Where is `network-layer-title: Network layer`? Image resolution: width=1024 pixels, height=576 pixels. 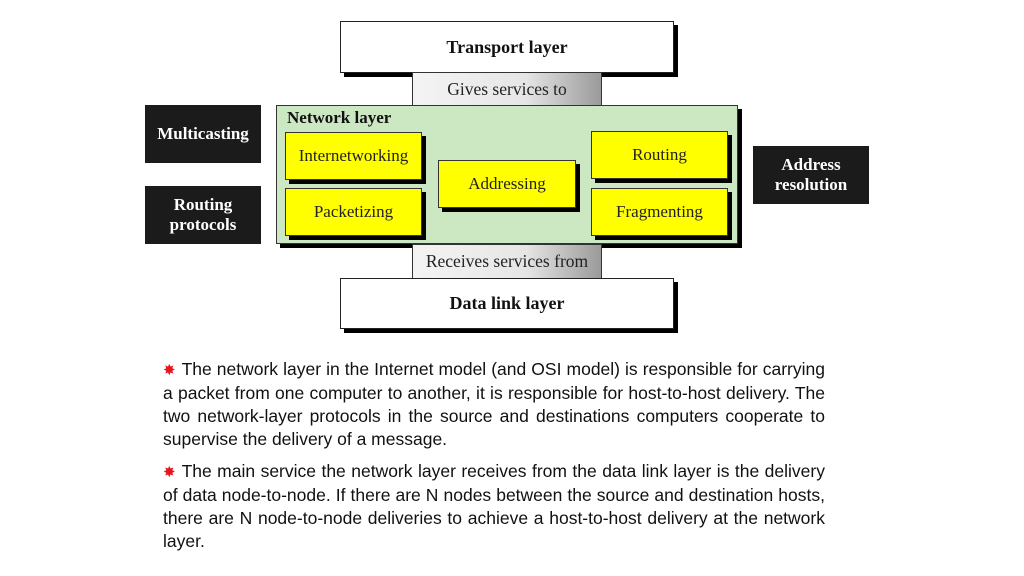 network-layer-title: Network layer is located at coordinates (339, 117).